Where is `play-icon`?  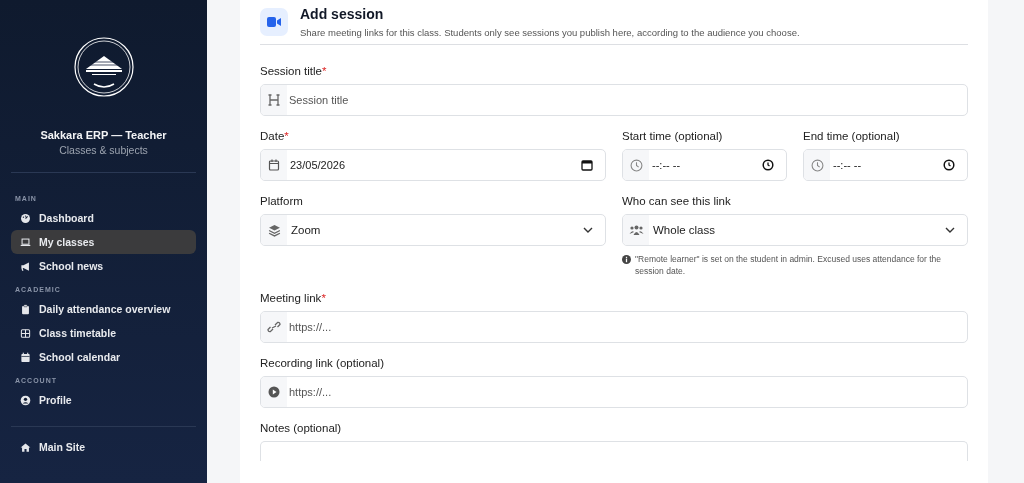
play-icon is located at coordinates (274, 391).